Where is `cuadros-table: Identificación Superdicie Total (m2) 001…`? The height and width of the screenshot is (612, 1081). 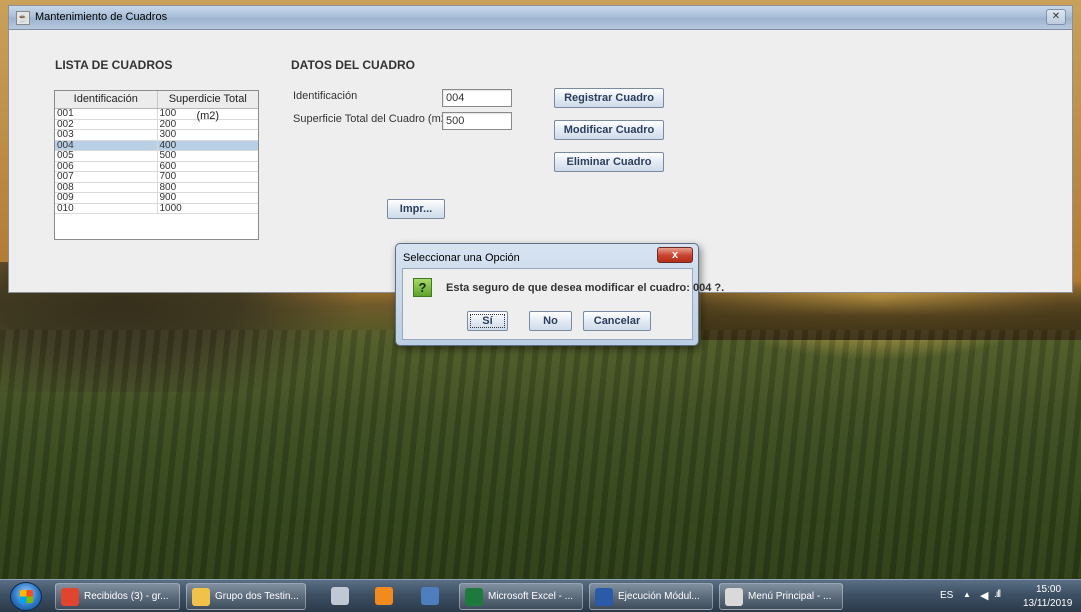
cuadros-table: Identificación Superdicie Total (m2) 001… is located at coordinates (156, 165).